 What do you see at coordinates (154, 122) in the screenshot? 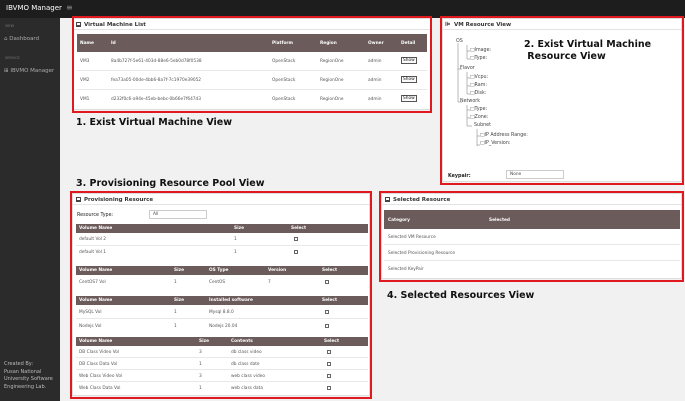
I see `caption-1: 1. Exist Virtual Machine View` at bounding box center [154, 122].